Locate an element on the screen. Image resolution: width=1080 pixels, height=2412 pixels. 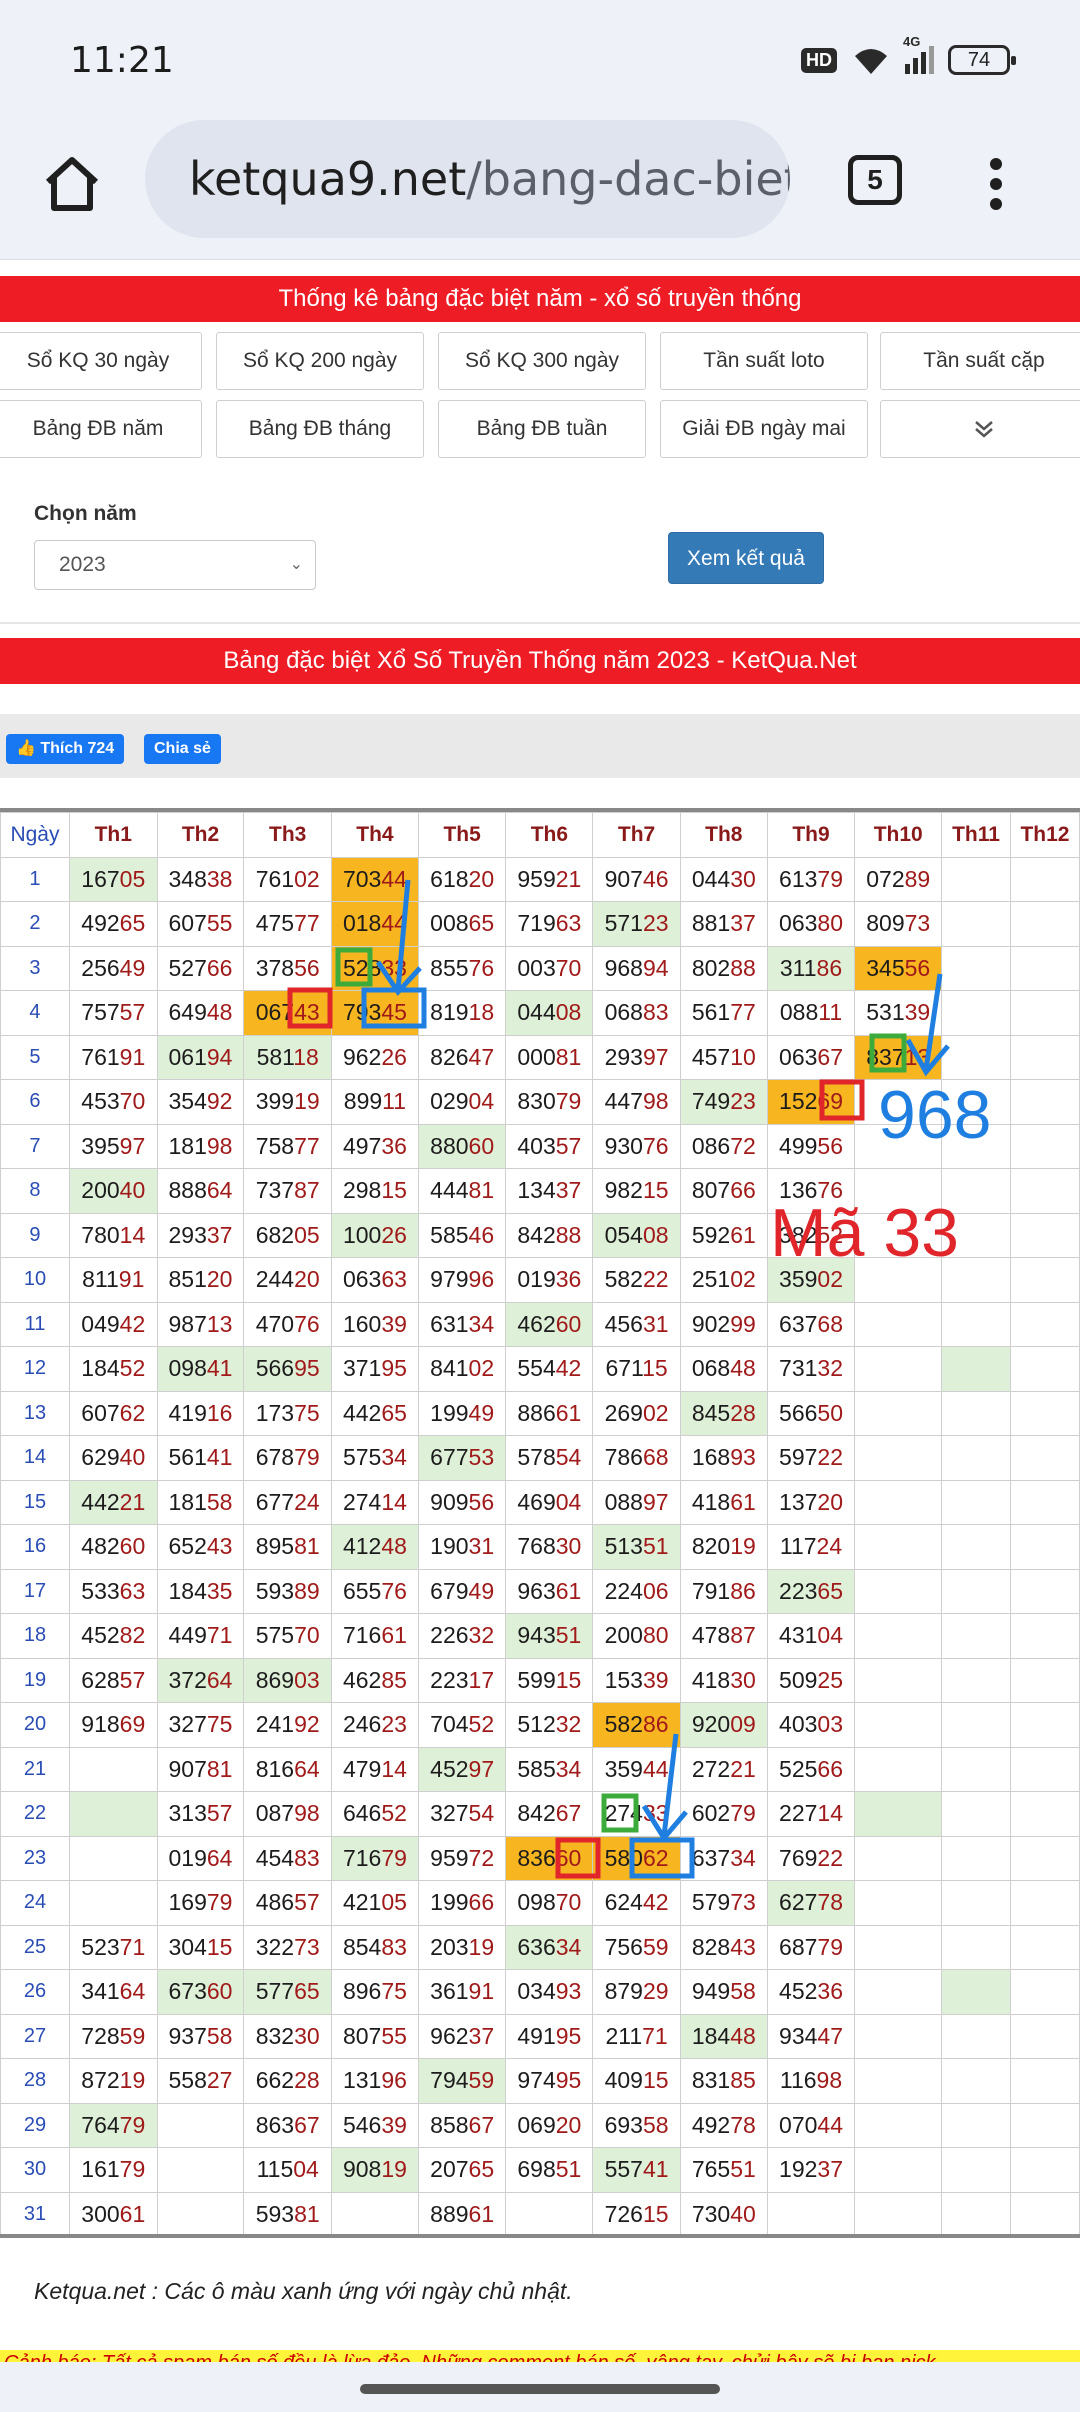
result-cell: 55741 is located at coordinates (636, 2170).